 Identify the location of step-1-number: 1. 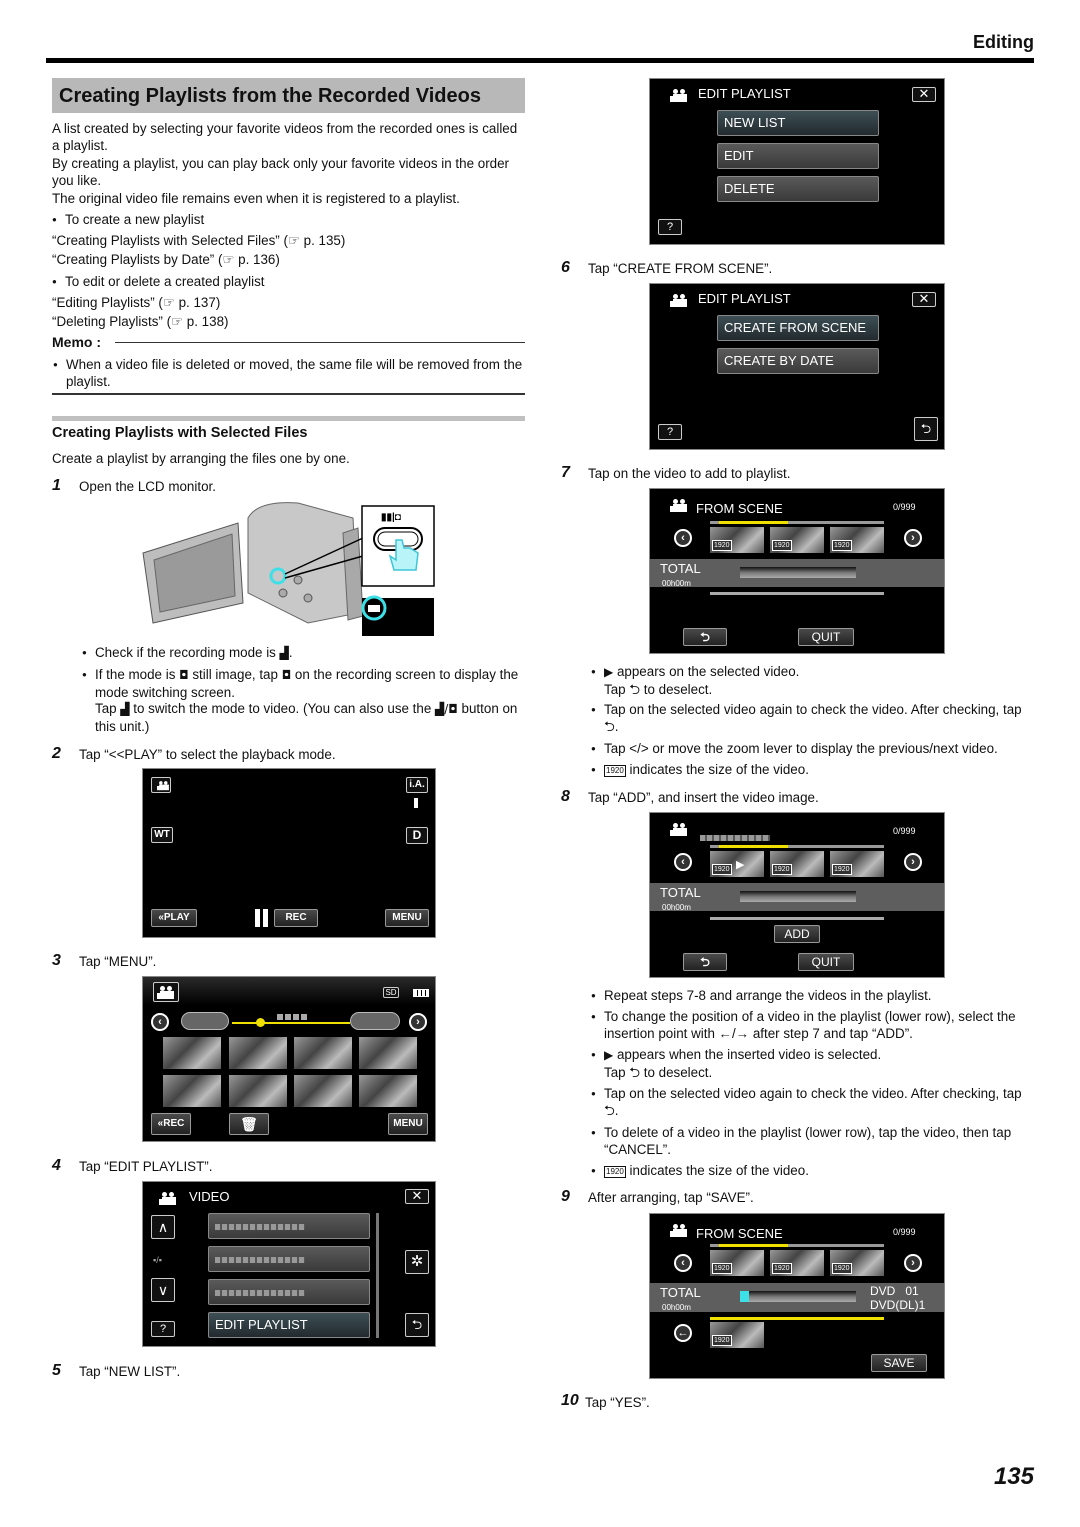
(56, 485).